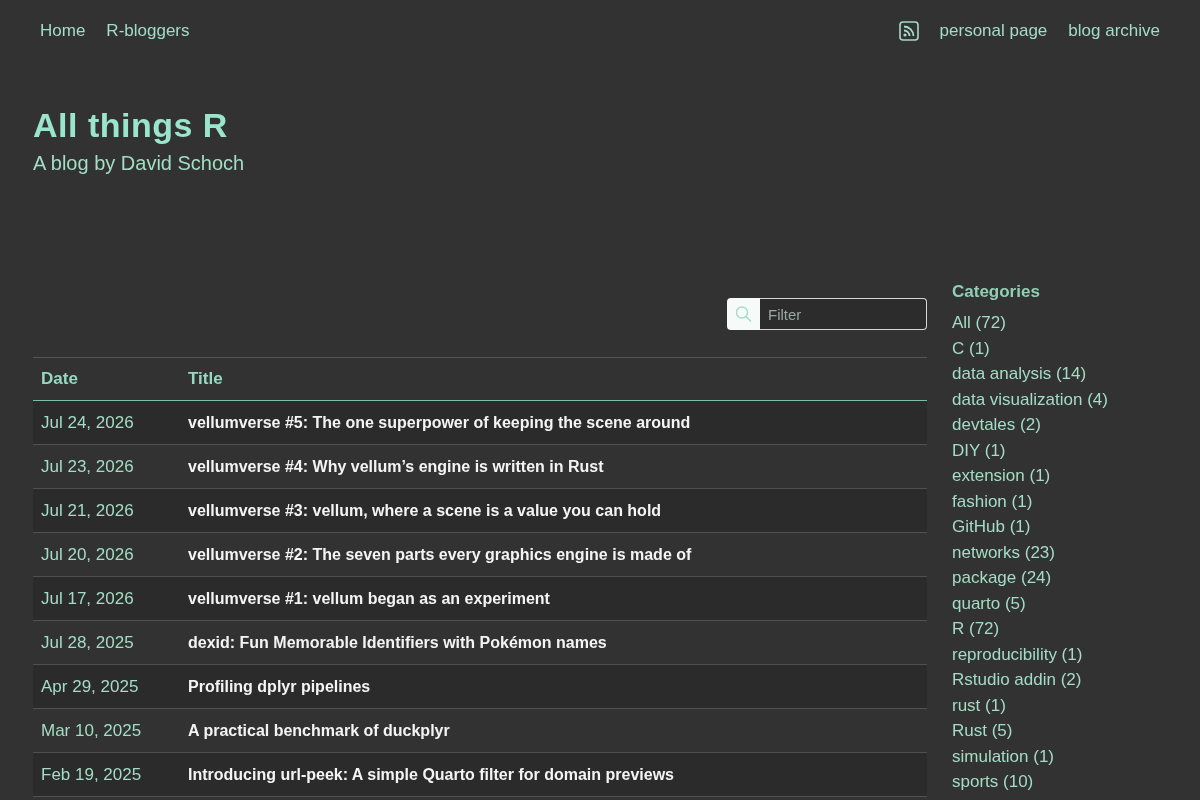 The image size is (1200, 800). Describe the element at coordinates (90, 686) in the screenshot. I see `post-date: Apr 29, 2025` at that location.